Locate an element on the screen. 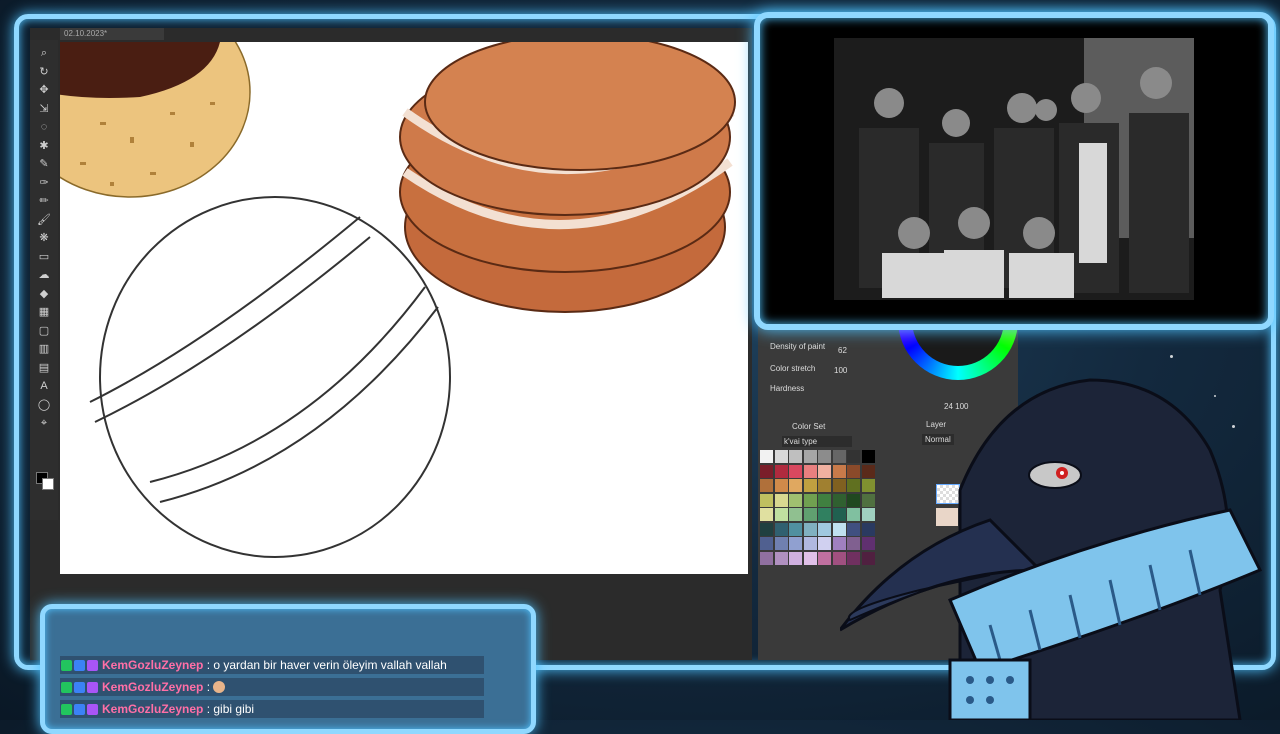 This screenshot has width=1280, height=734. blend-icon: ☁ is located at coordinates (44, 275).